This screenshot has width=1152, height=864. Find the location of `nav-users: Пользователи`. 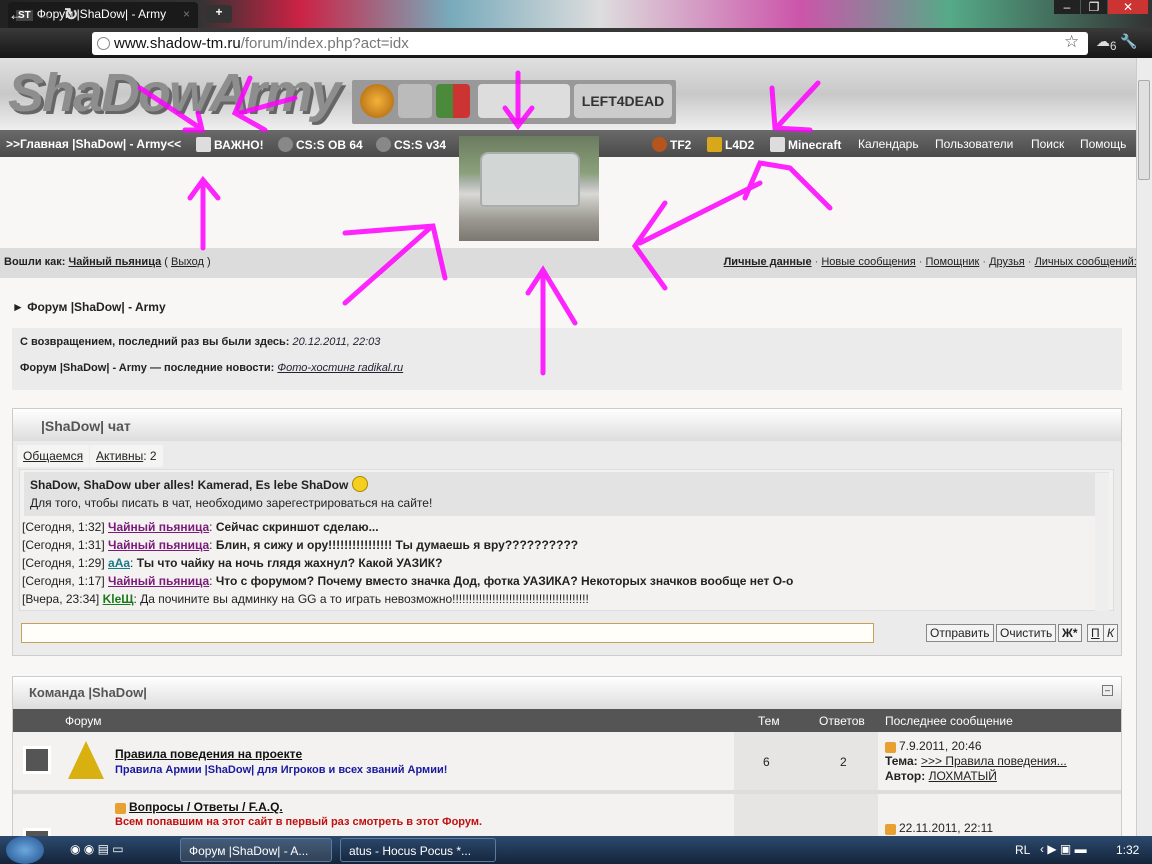

nav-users: Пользователи is located at coordinates (974, 144).